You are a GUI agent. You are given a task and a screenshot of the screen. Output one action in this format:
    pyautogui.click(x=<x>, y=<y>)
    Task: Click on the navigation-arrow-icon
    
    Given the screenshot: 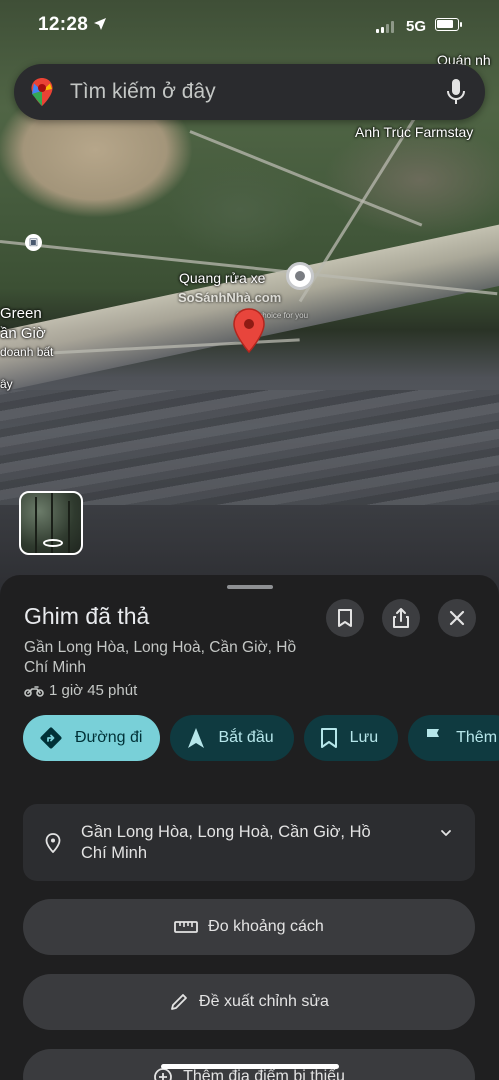 What is the action you would take?
    pyautogui.click(x=196, y=738)
    